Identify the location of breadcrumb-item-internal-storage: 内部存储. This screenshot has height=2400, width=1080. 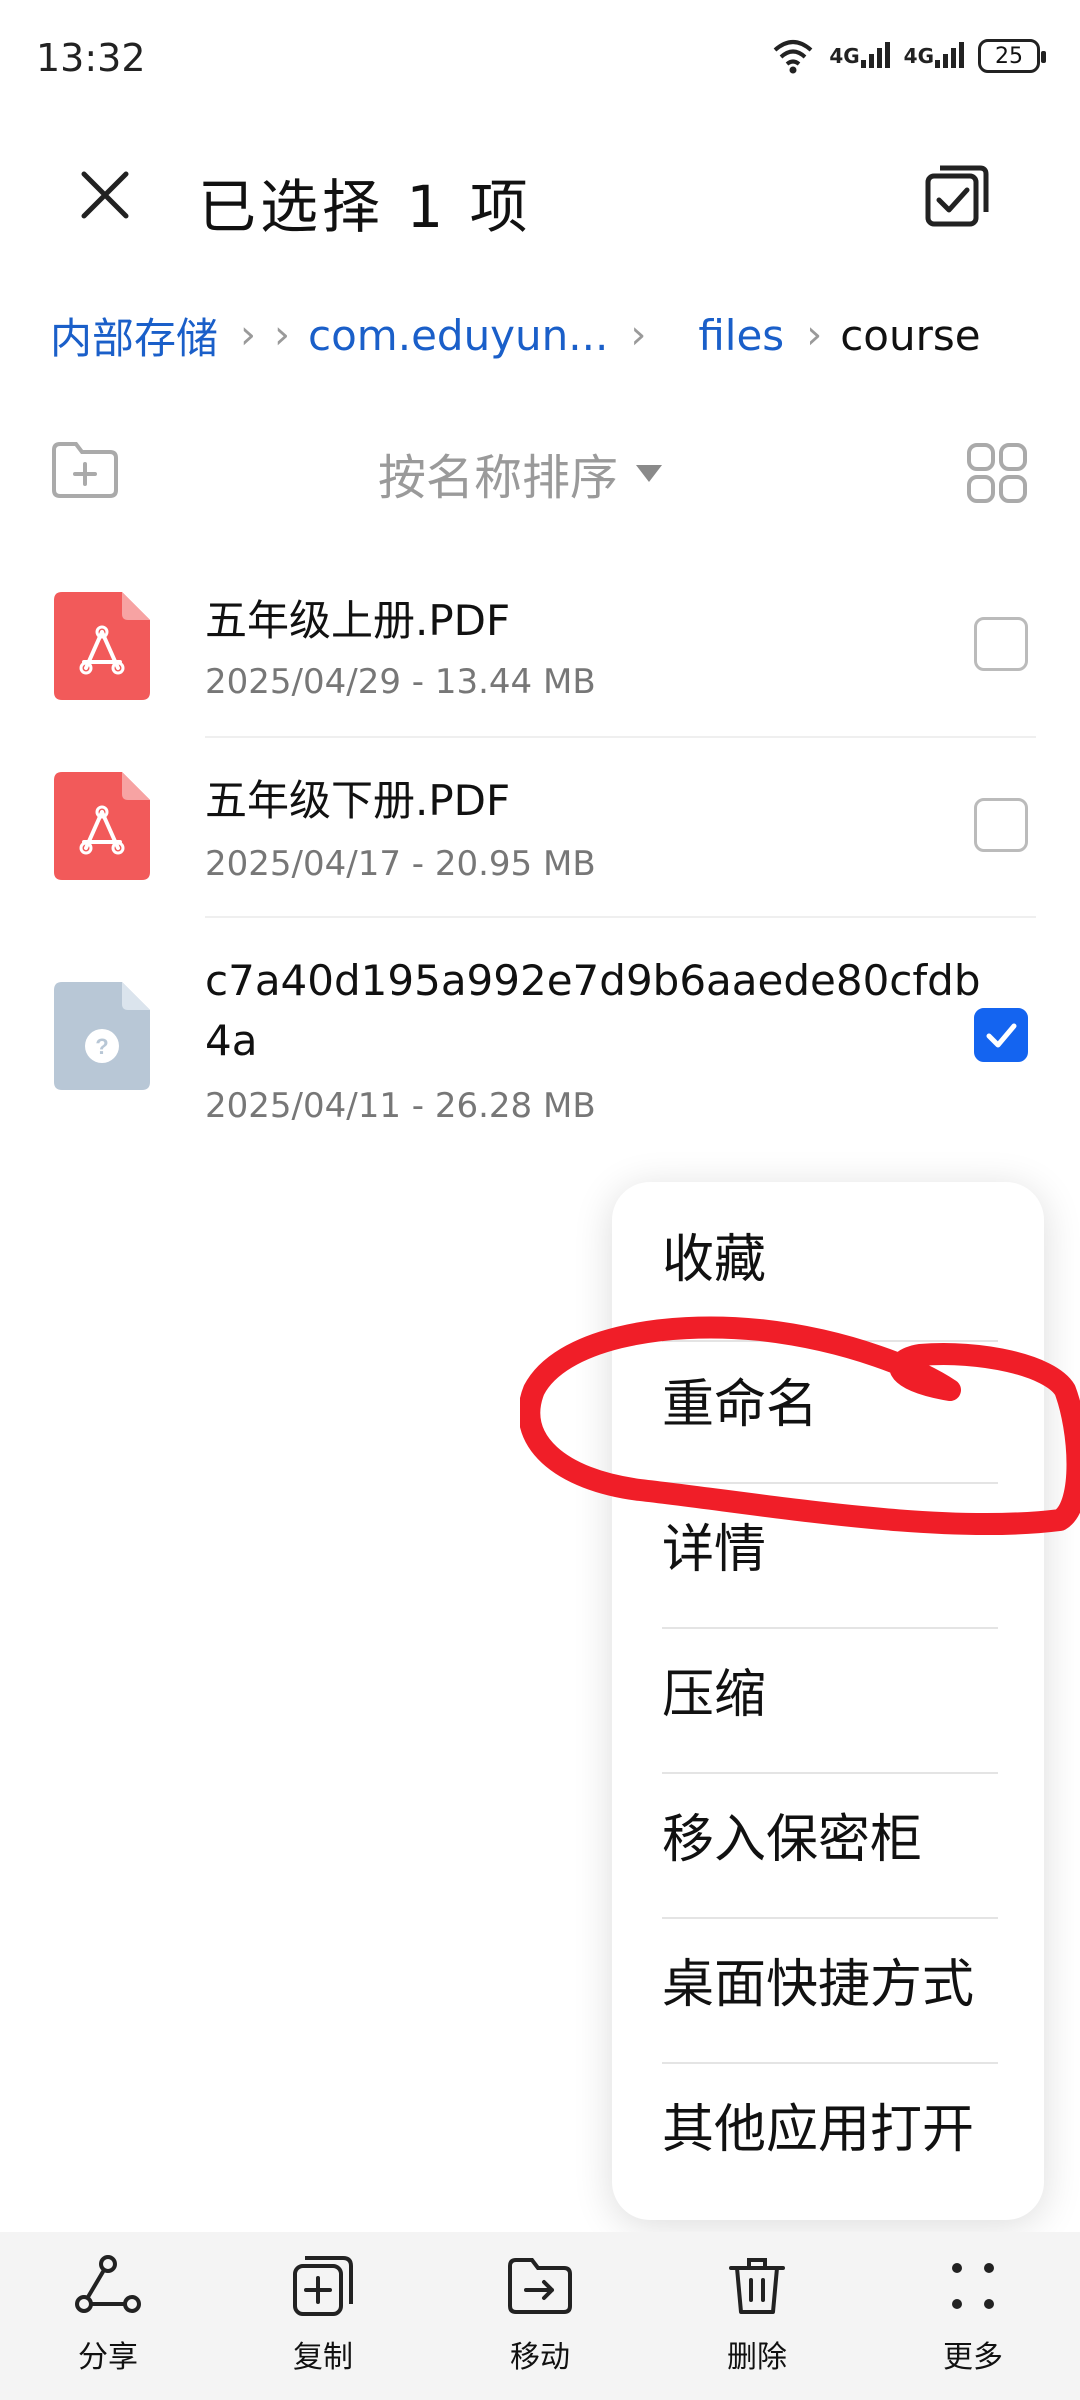
(134, 335).